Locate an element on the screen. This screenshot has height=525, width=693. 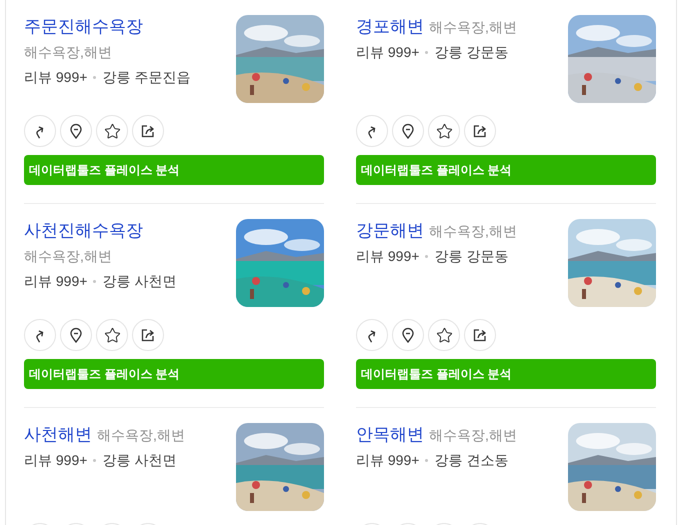
place-name: 안목해변 is located at coordinates (390, 434).